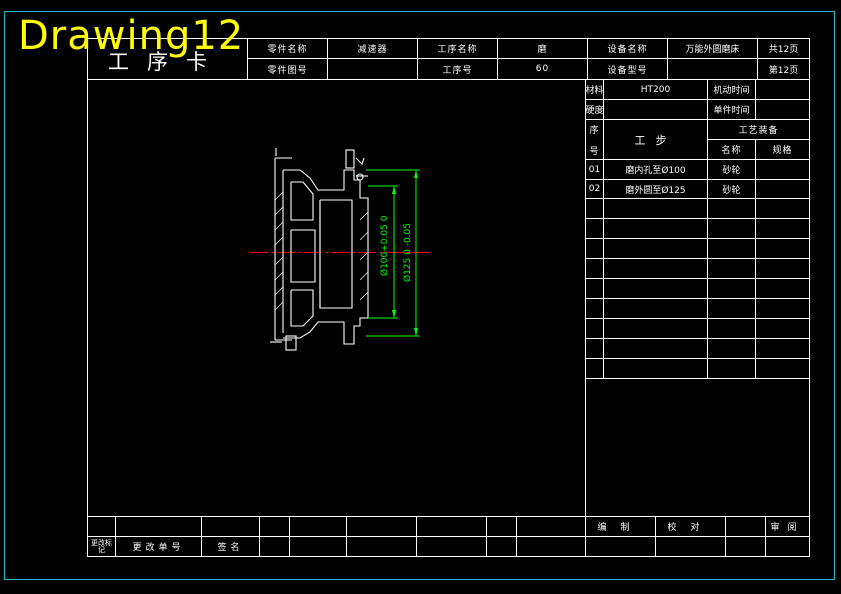 The height and width of the screenshot is (594, 841). Describe the element at coordinates (594, 151) in the screenshot. I see `seq-label-bottom: 号` at that location.